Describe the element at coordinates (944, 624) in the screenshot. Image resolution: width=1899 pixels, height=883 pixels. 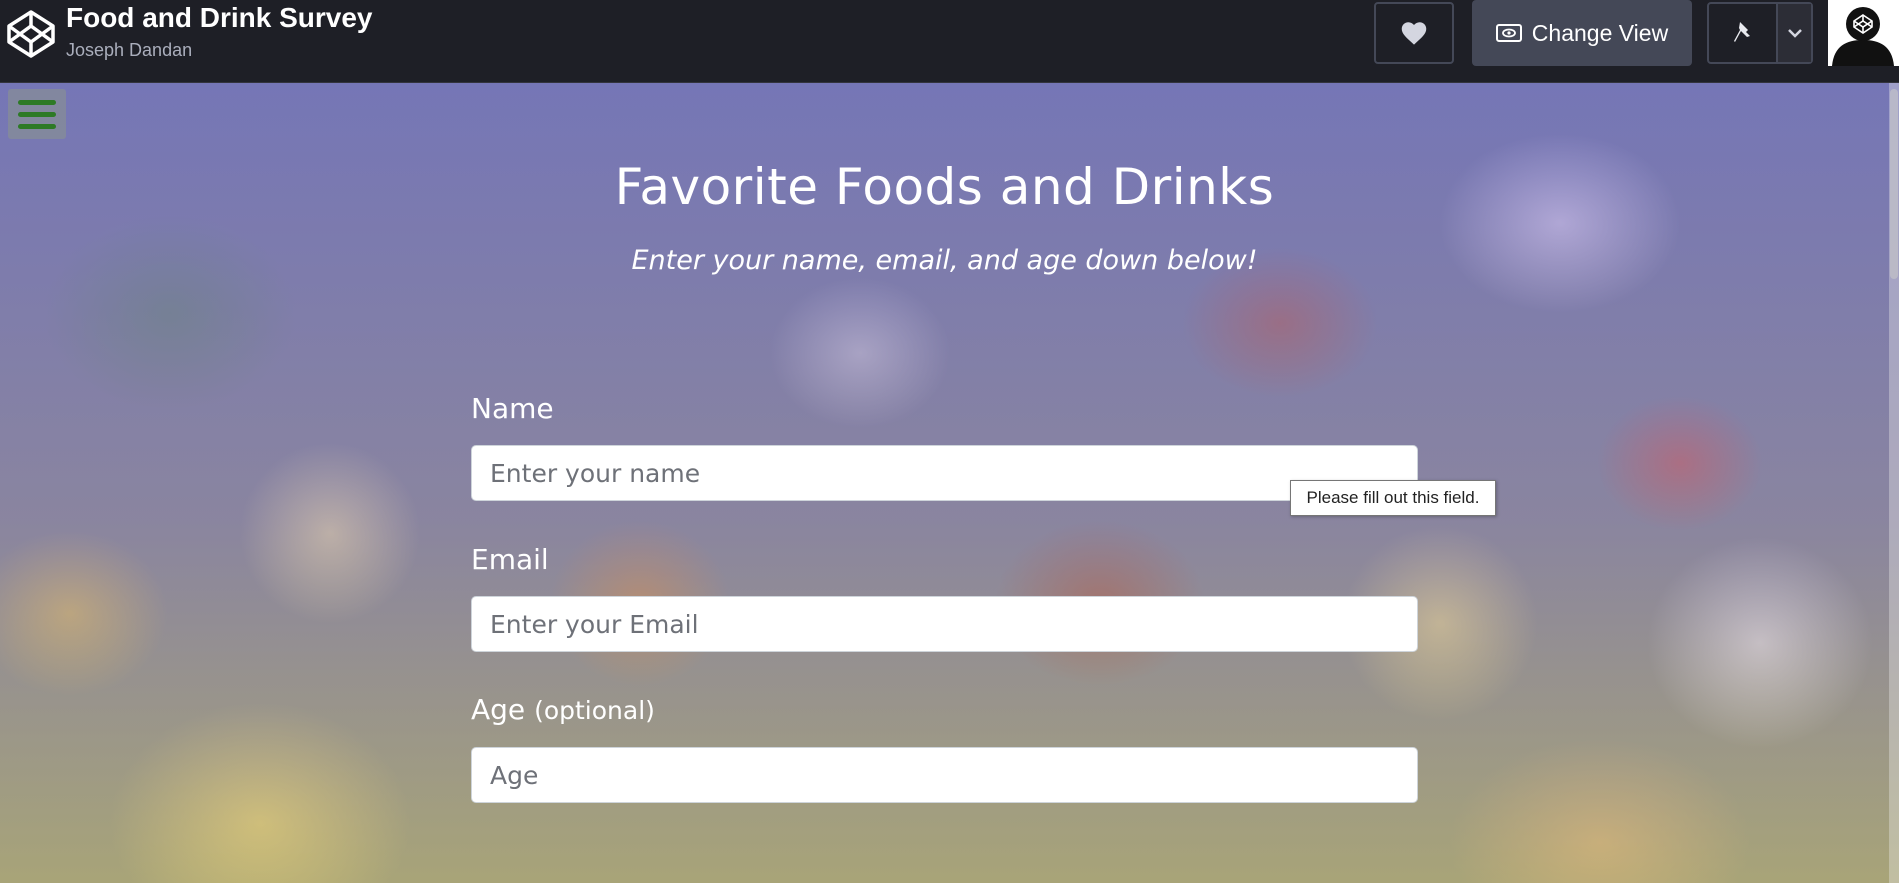
I see `email-input` at that location.